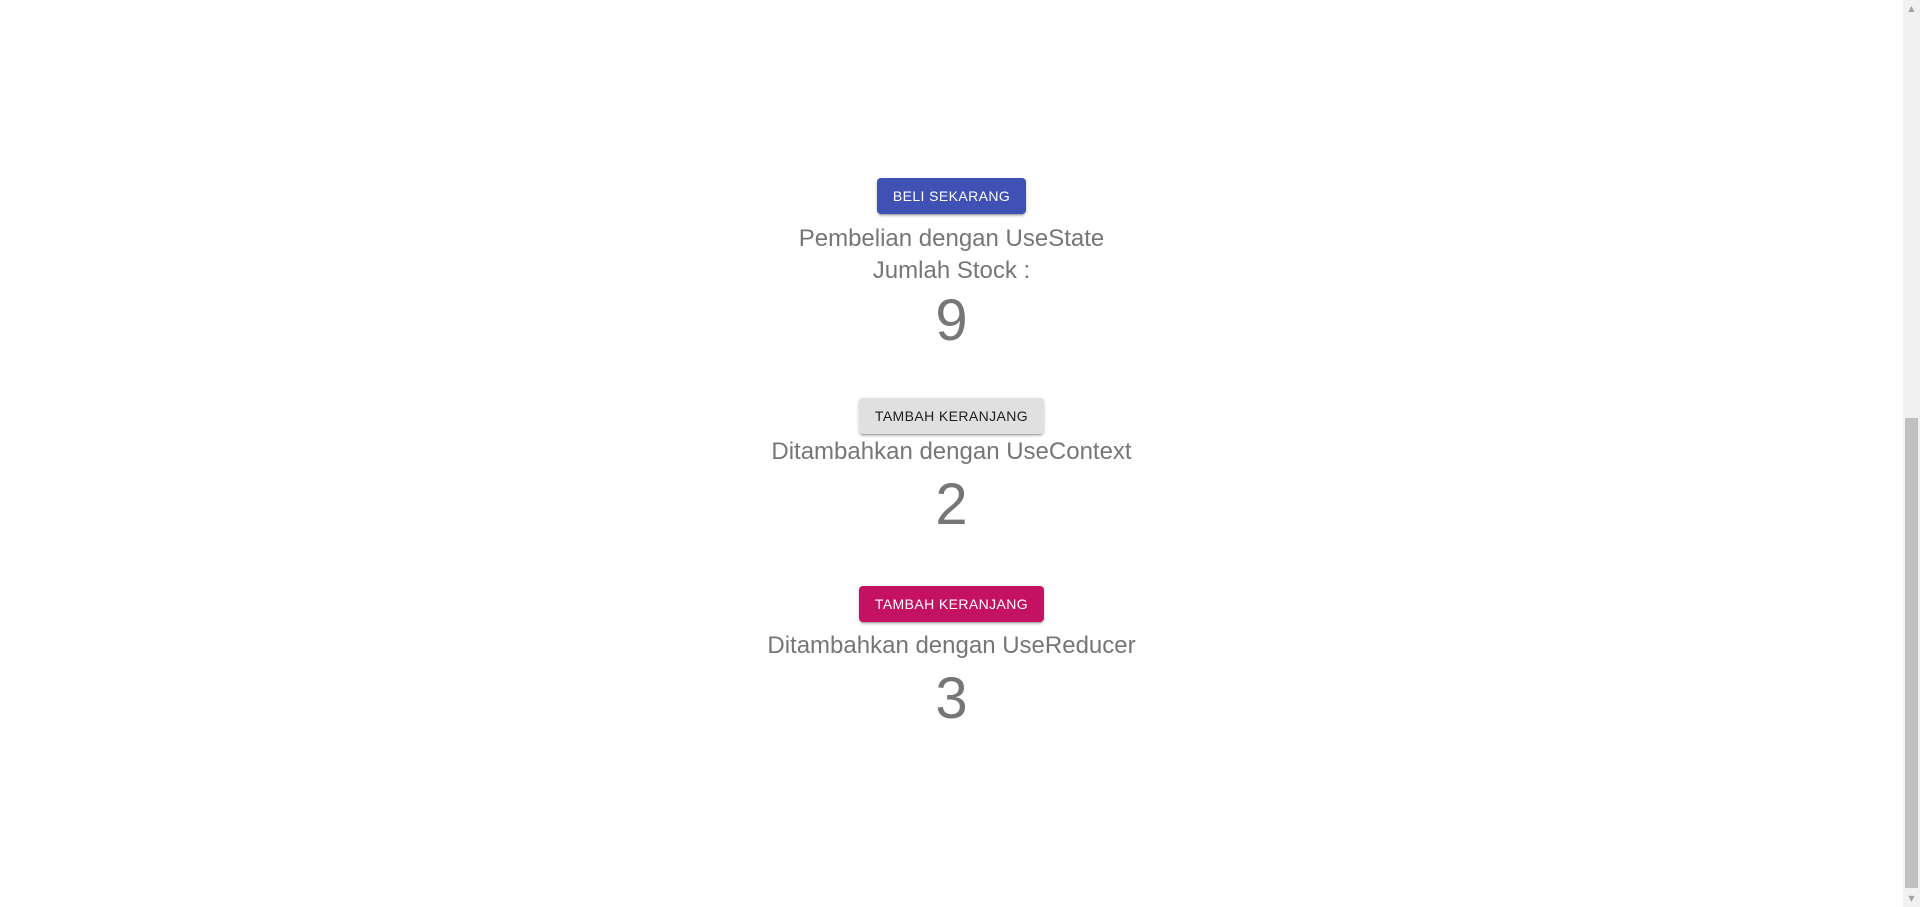 The width and height of the screenshot is (1920, 907). I want to click on scroll-up-arrow-icon: ▲, so click(1911, 8).